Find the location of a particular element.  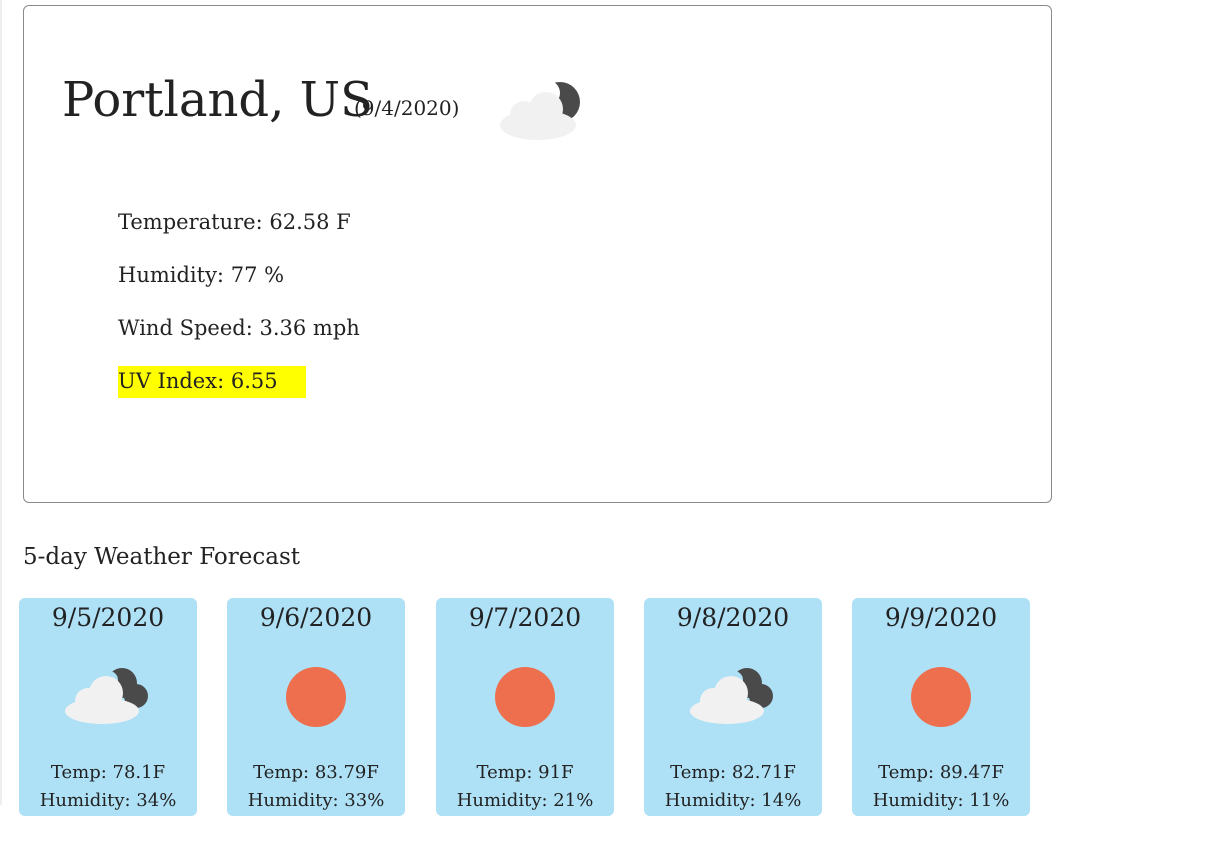

forecast-card-day-5: 9/9/2020 Temp: 89.47F Humidity: 11% is located at coordinates (941, 707).